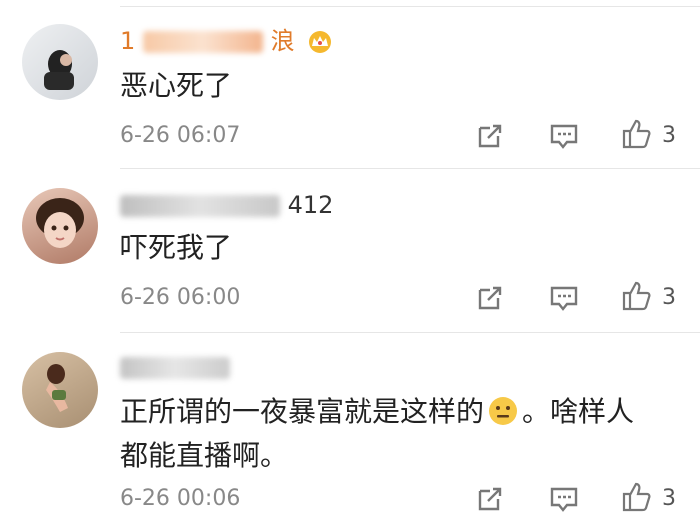 Image resolution: width=700 pixels, height=528 pixels. Describe the element at coordinates (503, 411) in the screenshot. I see `neutral-face-emoji` at that location.